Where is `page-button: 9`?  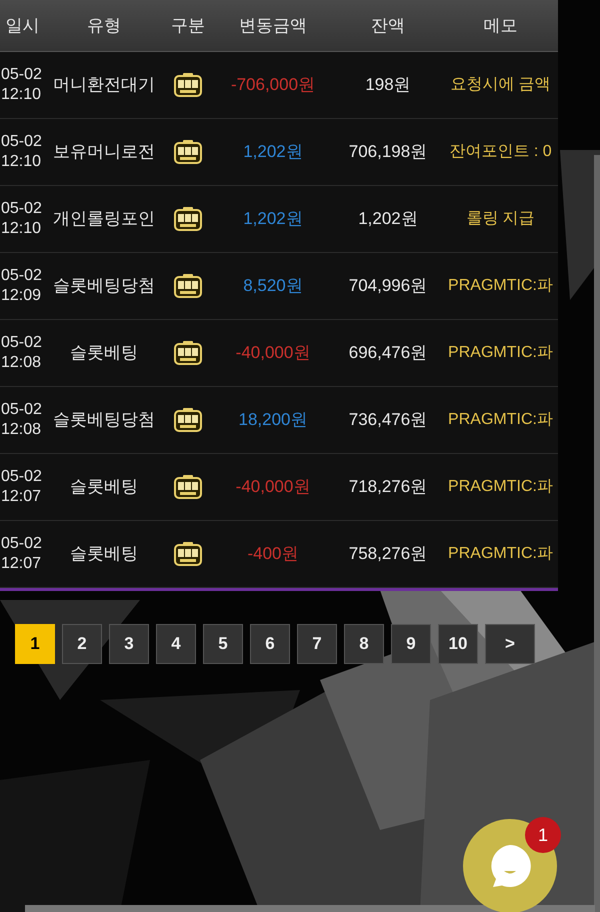 page-button: 9 is located at coordinates (411, 644).